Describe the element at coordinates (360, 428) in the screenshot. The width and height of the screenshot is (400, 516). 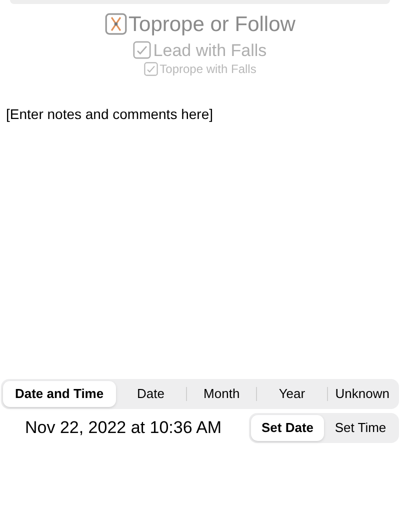
I see `segment-tab: Set Time` at that location.